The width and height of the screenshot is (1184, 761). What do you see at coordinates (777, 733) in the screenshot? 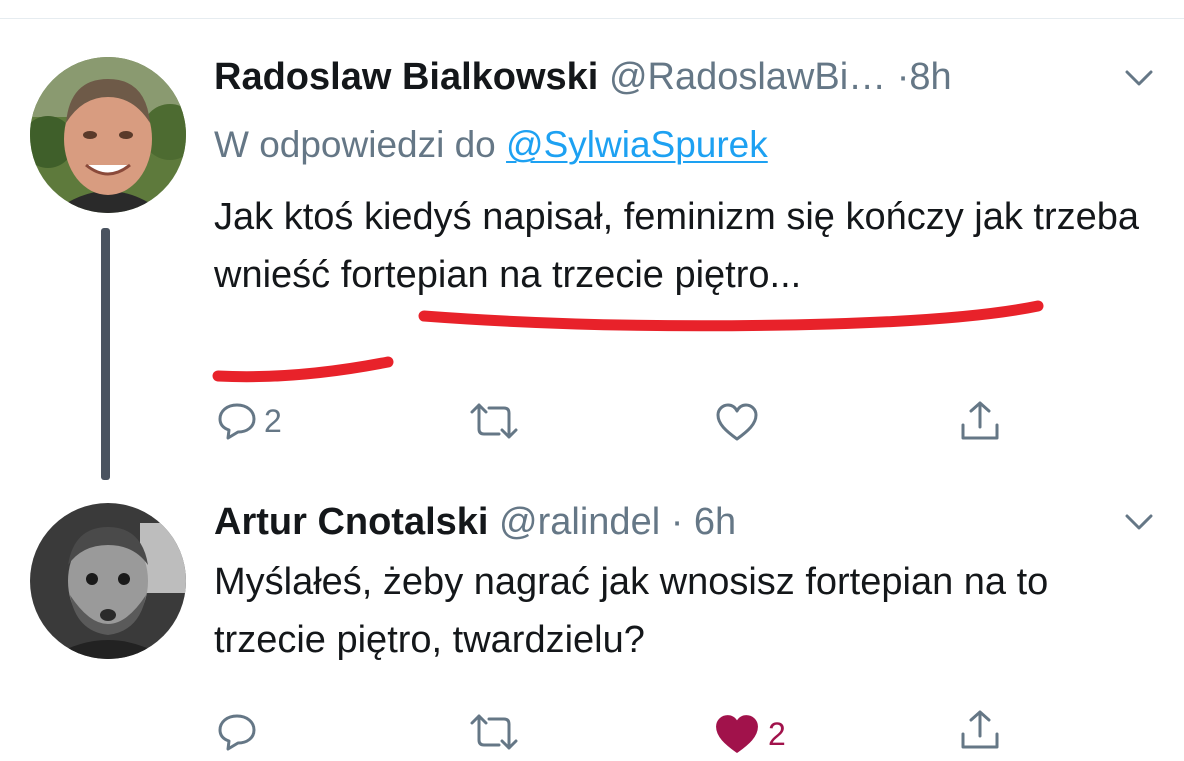
I see `tweet-2-like-count: 2` at bounding box center [777, 733].